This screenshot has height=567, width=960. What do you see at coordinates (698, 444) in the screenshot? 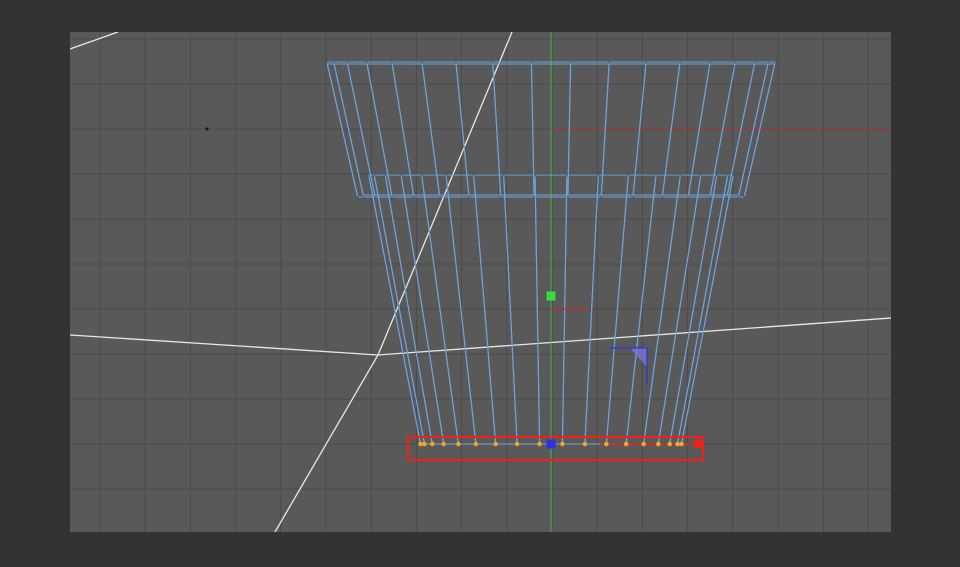
I see `x-axis-handle-icon` at bounding box center [698, 444].